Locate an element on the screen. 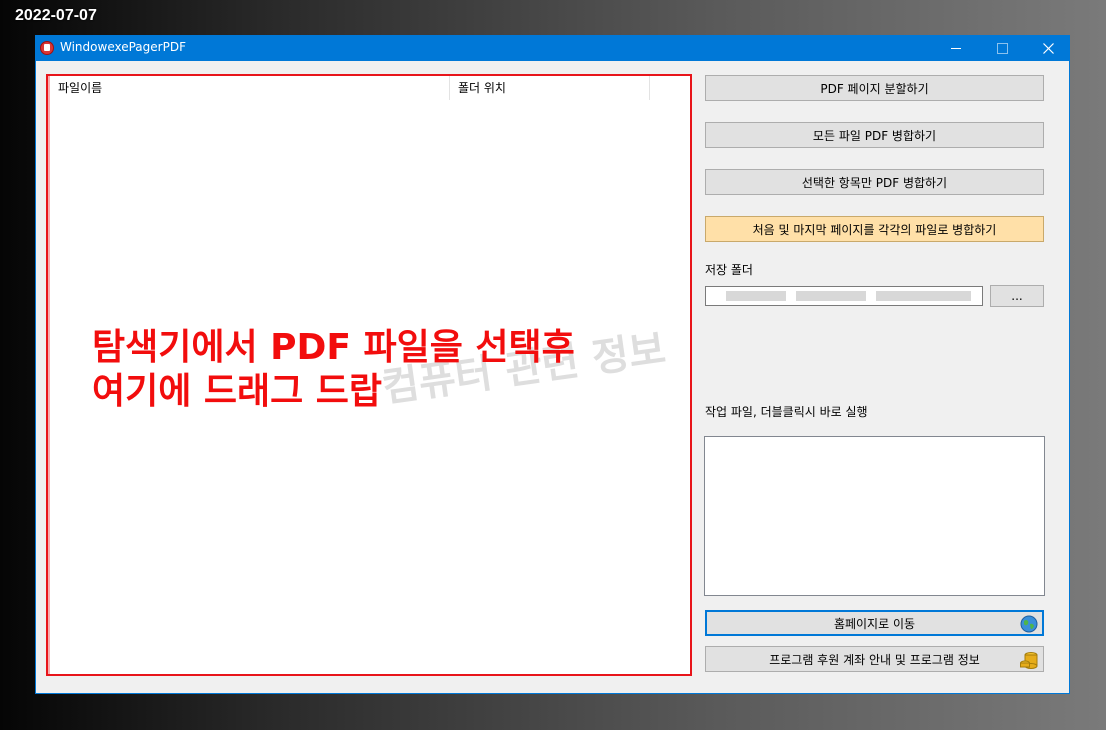 The image size is (1106, 730). close-button is located at coordinates (1048, 48).